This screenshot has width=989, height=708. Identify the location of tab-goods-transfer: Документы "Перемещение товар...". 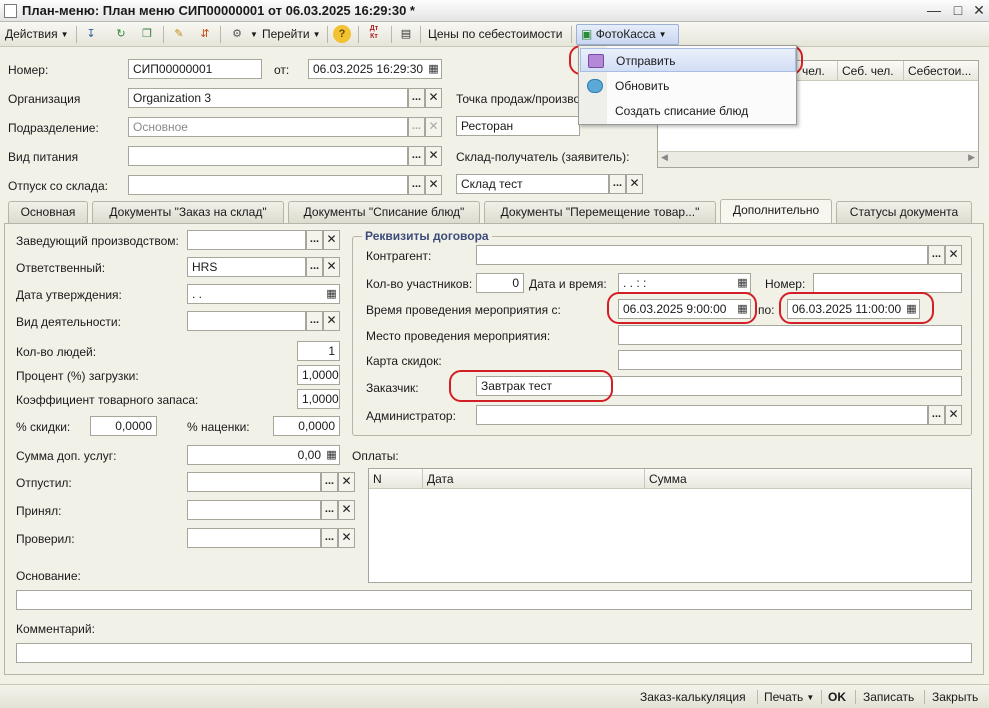
(600, 212).